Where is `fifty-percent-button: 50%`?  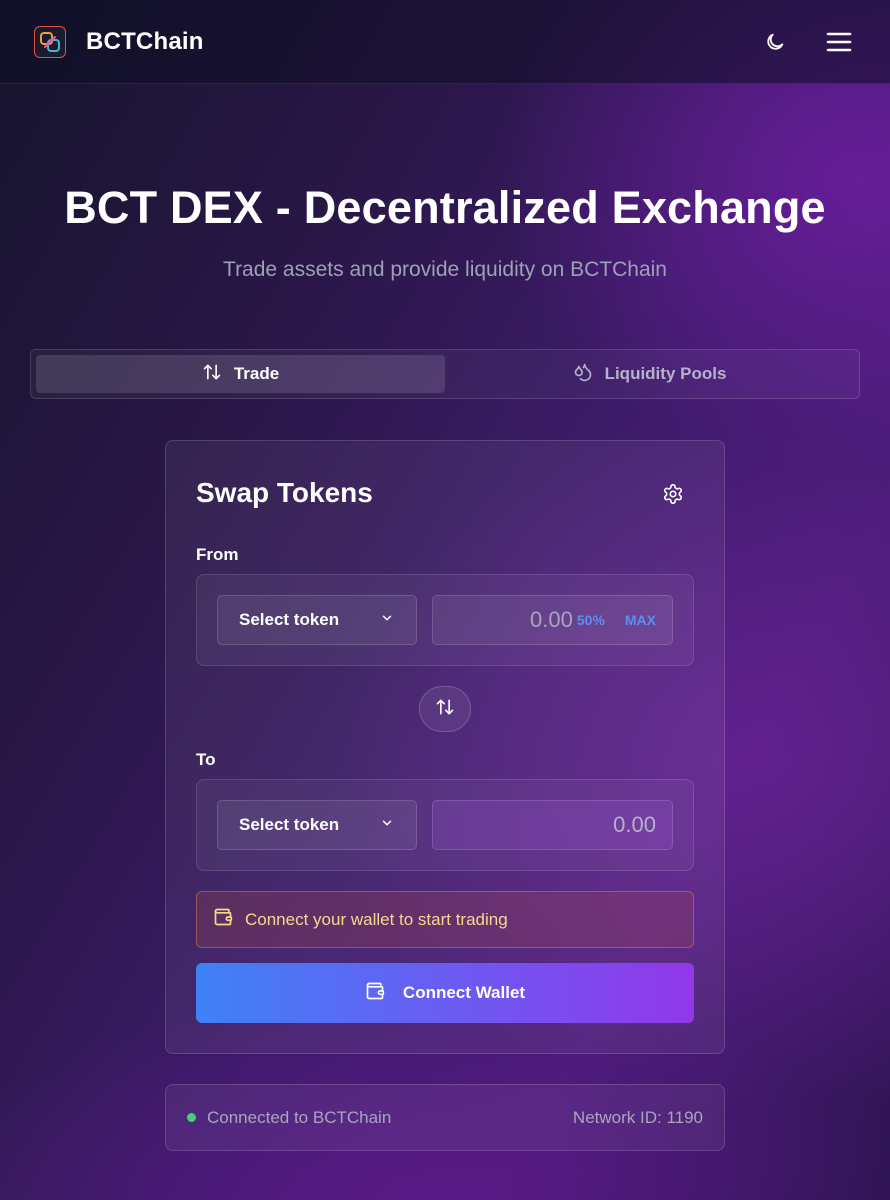
fifty-percent-button: 50% is located at coordinates (591, 620).